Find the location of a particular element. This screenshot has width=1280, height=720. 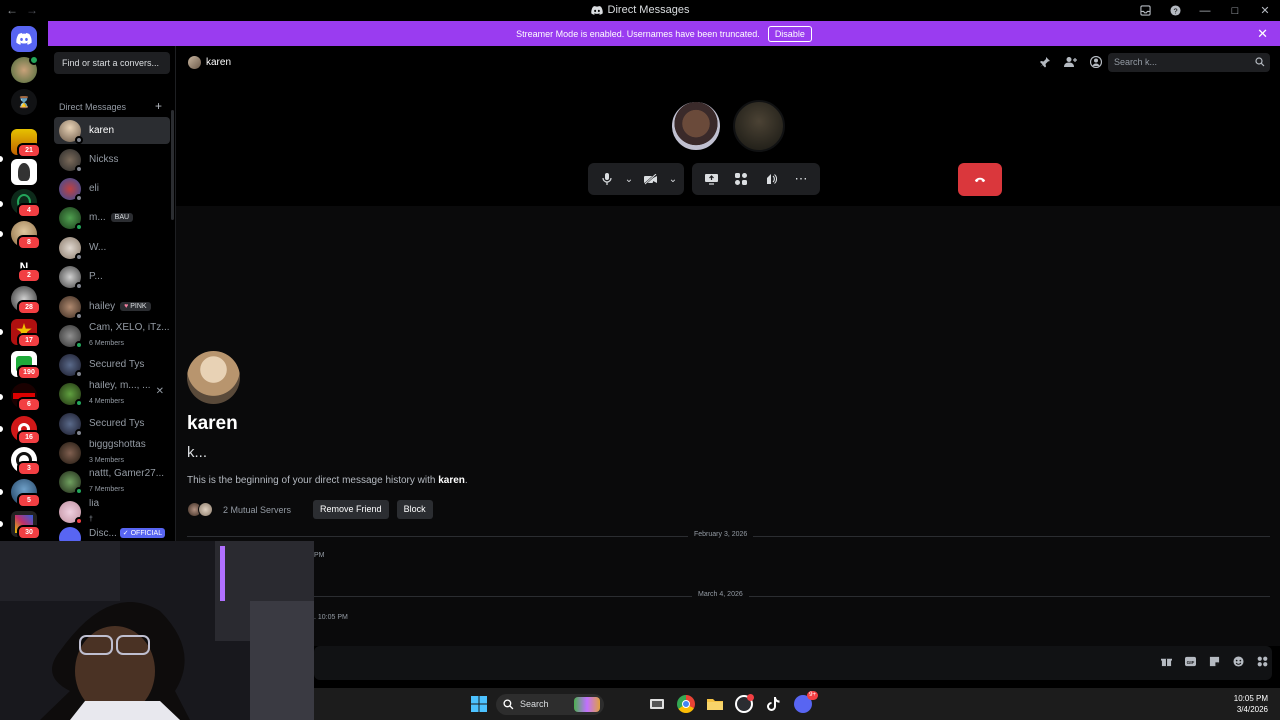

search-icon is located at coordinates (1260, 62).